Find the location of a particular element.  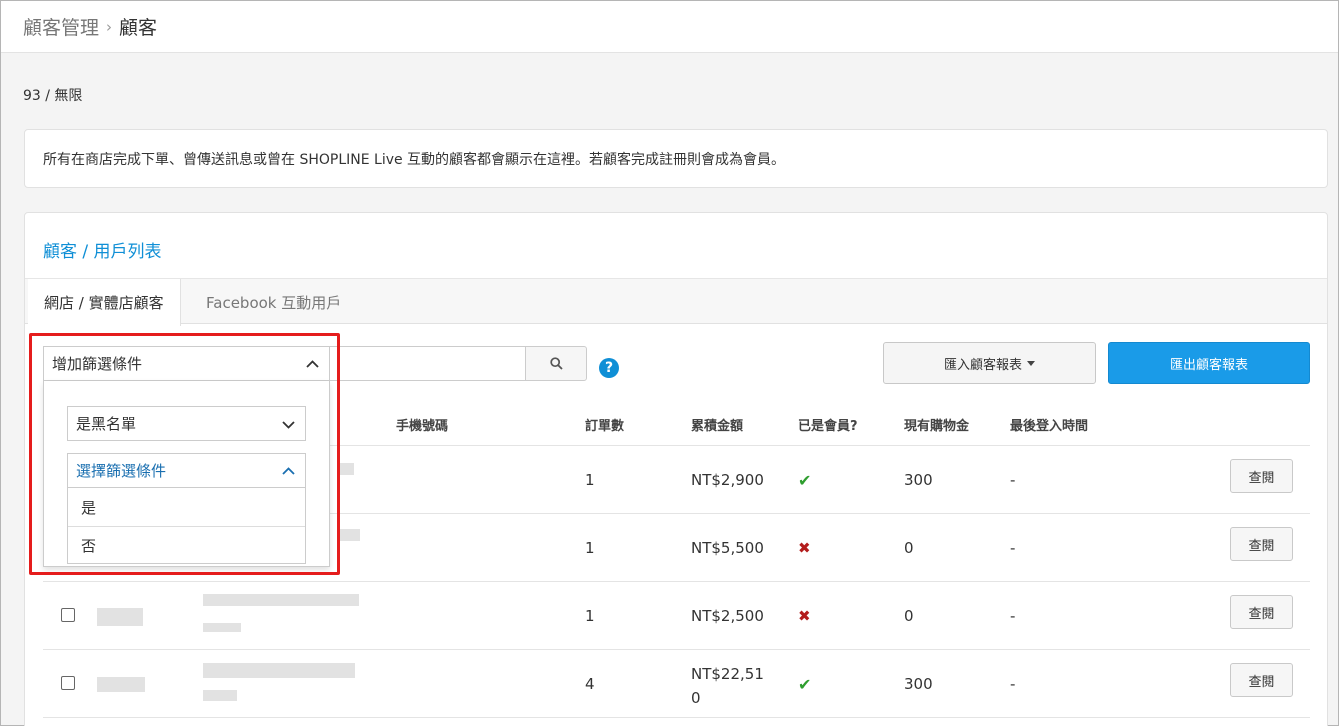

tab-online-store-customers: 網店 / 實體店顧客 is located at coordinates (104, 302).